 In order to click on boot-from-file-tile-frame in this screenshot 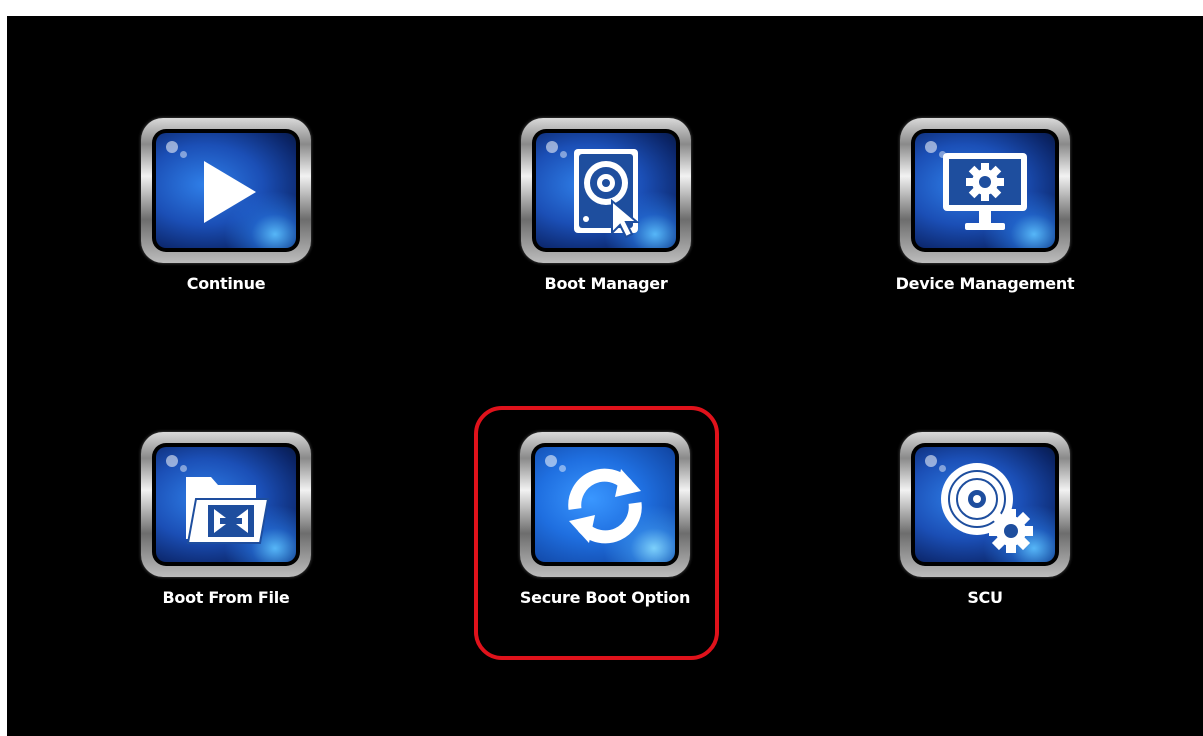, I will do `click(226, 504)`.